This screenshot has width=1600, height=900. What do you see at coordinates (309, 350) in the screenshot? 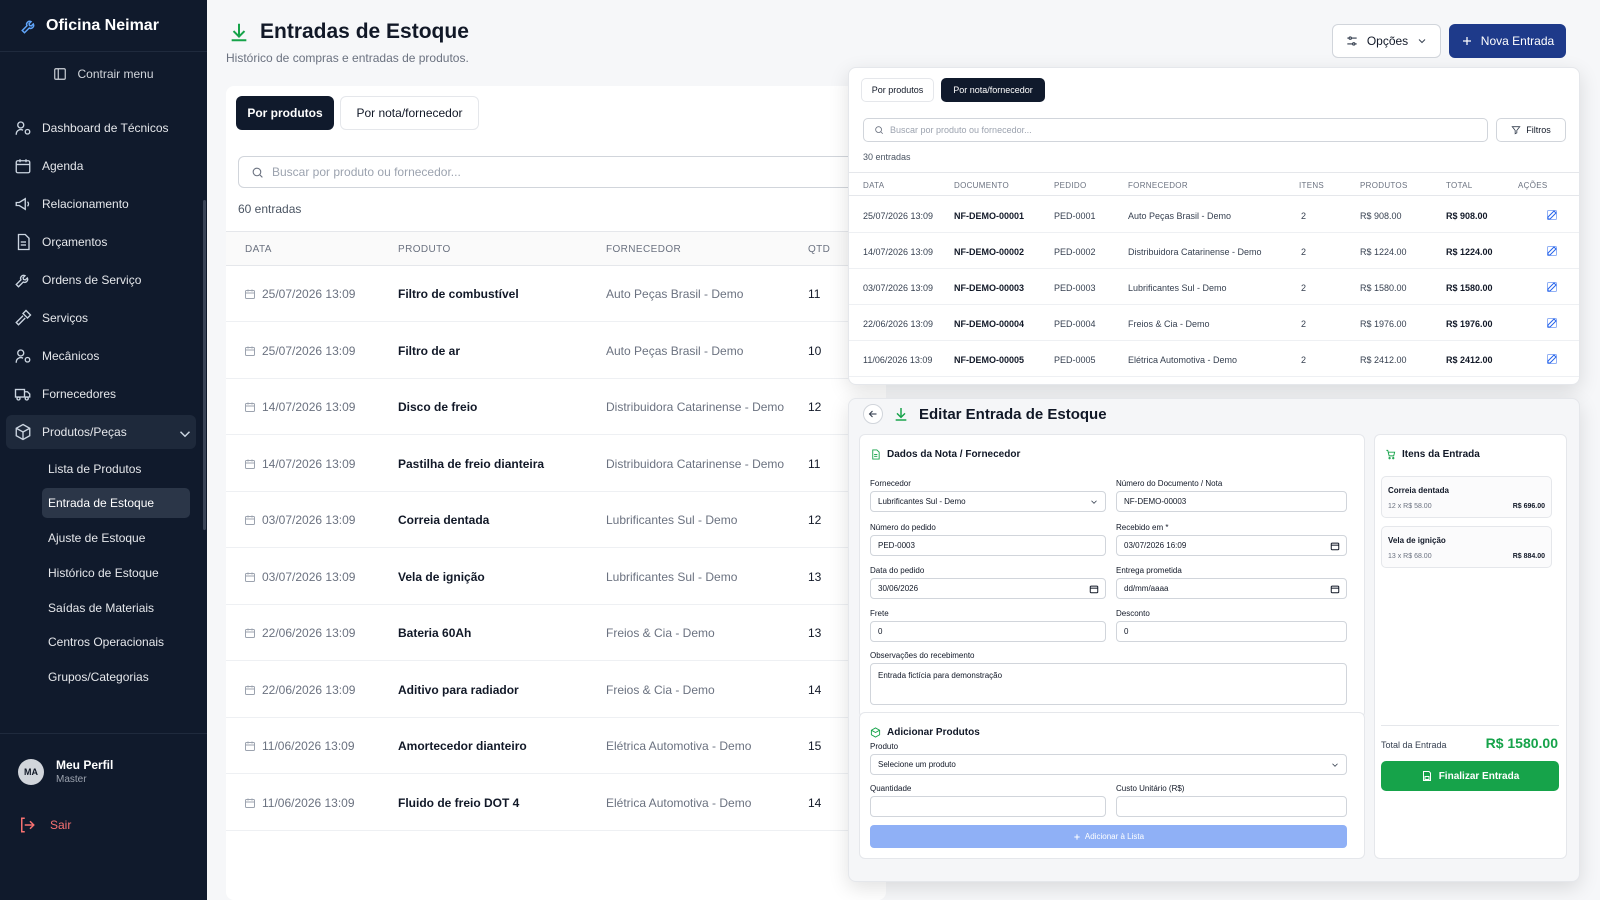
I see `row-date-text: 25/07/2026 13:09` at bounding box center [309, 350].